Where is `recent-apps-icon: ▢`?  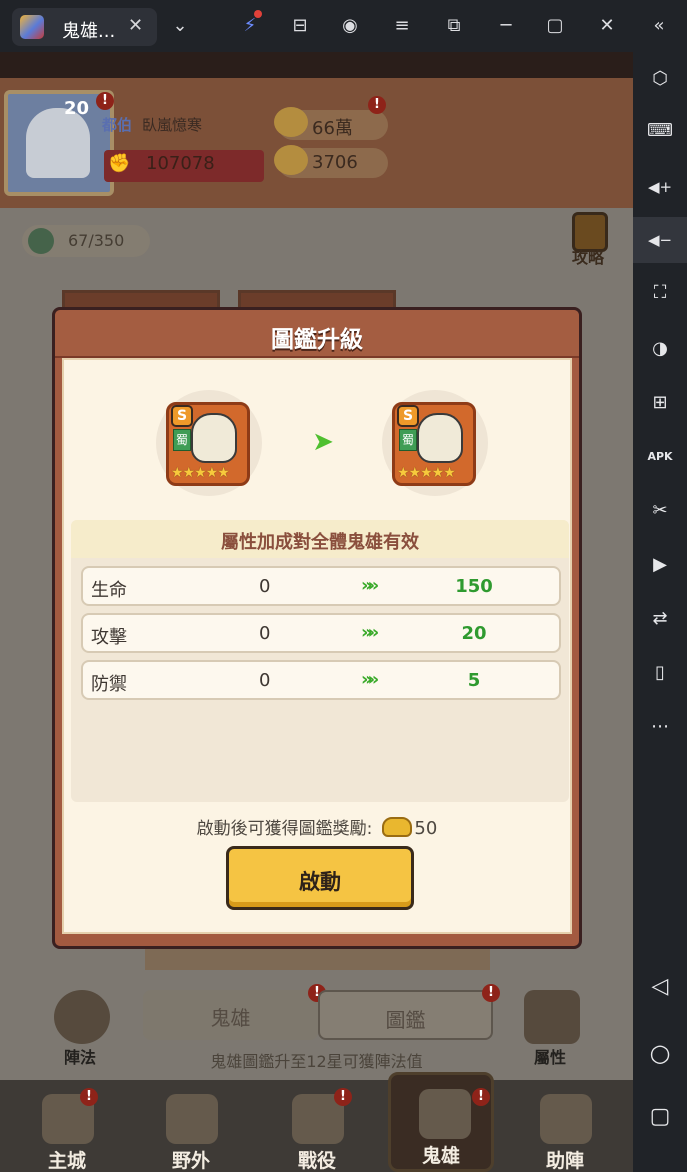 recent-apps-icon: ▢ is located at coordinates (660, 1117).